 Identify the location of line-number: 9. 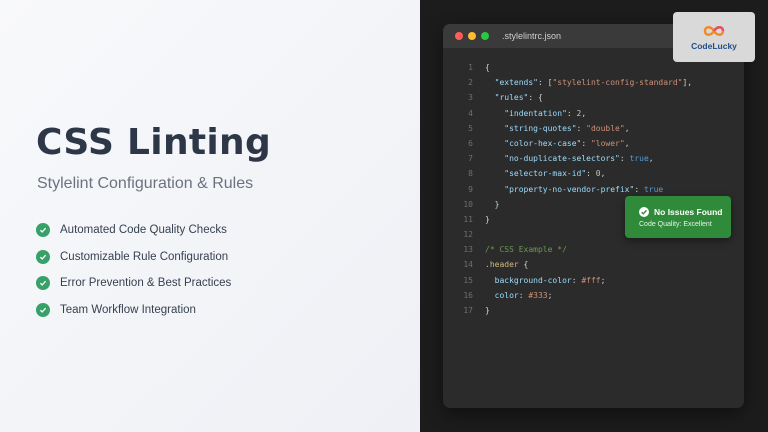
(470, 189).